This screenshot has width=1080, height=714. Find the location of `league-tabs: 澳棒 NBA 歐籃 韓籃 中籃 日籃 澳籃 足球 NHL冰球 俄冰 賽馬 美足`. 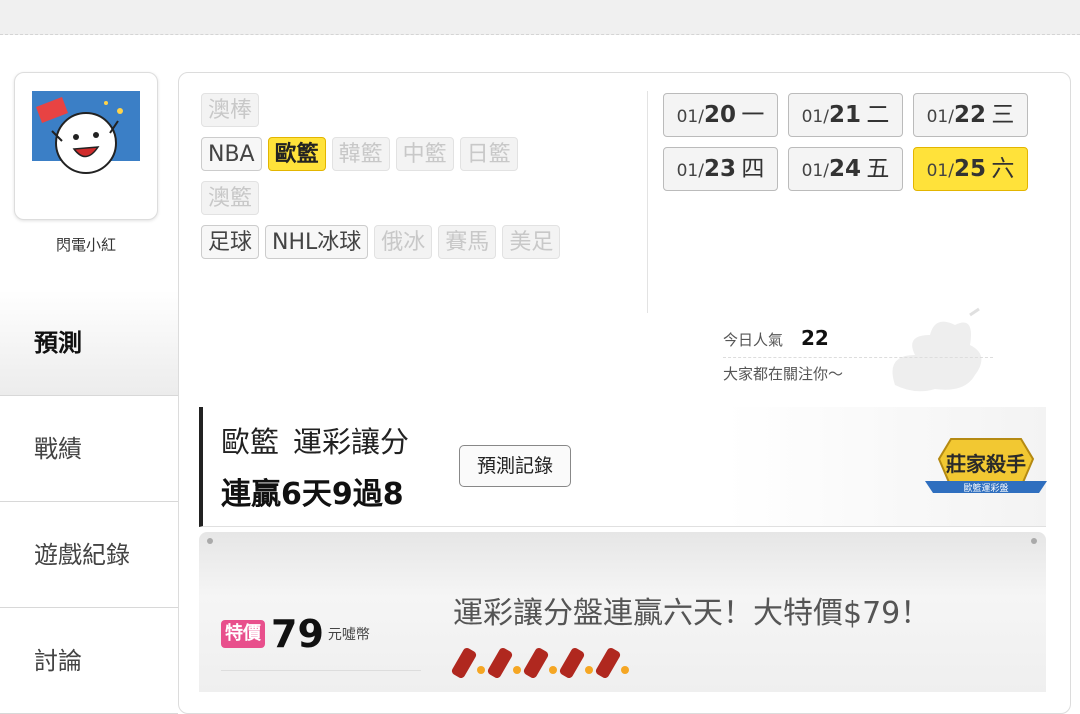

league-tabs: 澳棒 NBA 歐籃 韓籃 中籃 日籃 澳籃 足球 NHL冰球 俄冰 賽馬 美足 is located at coordinates (416, 181).